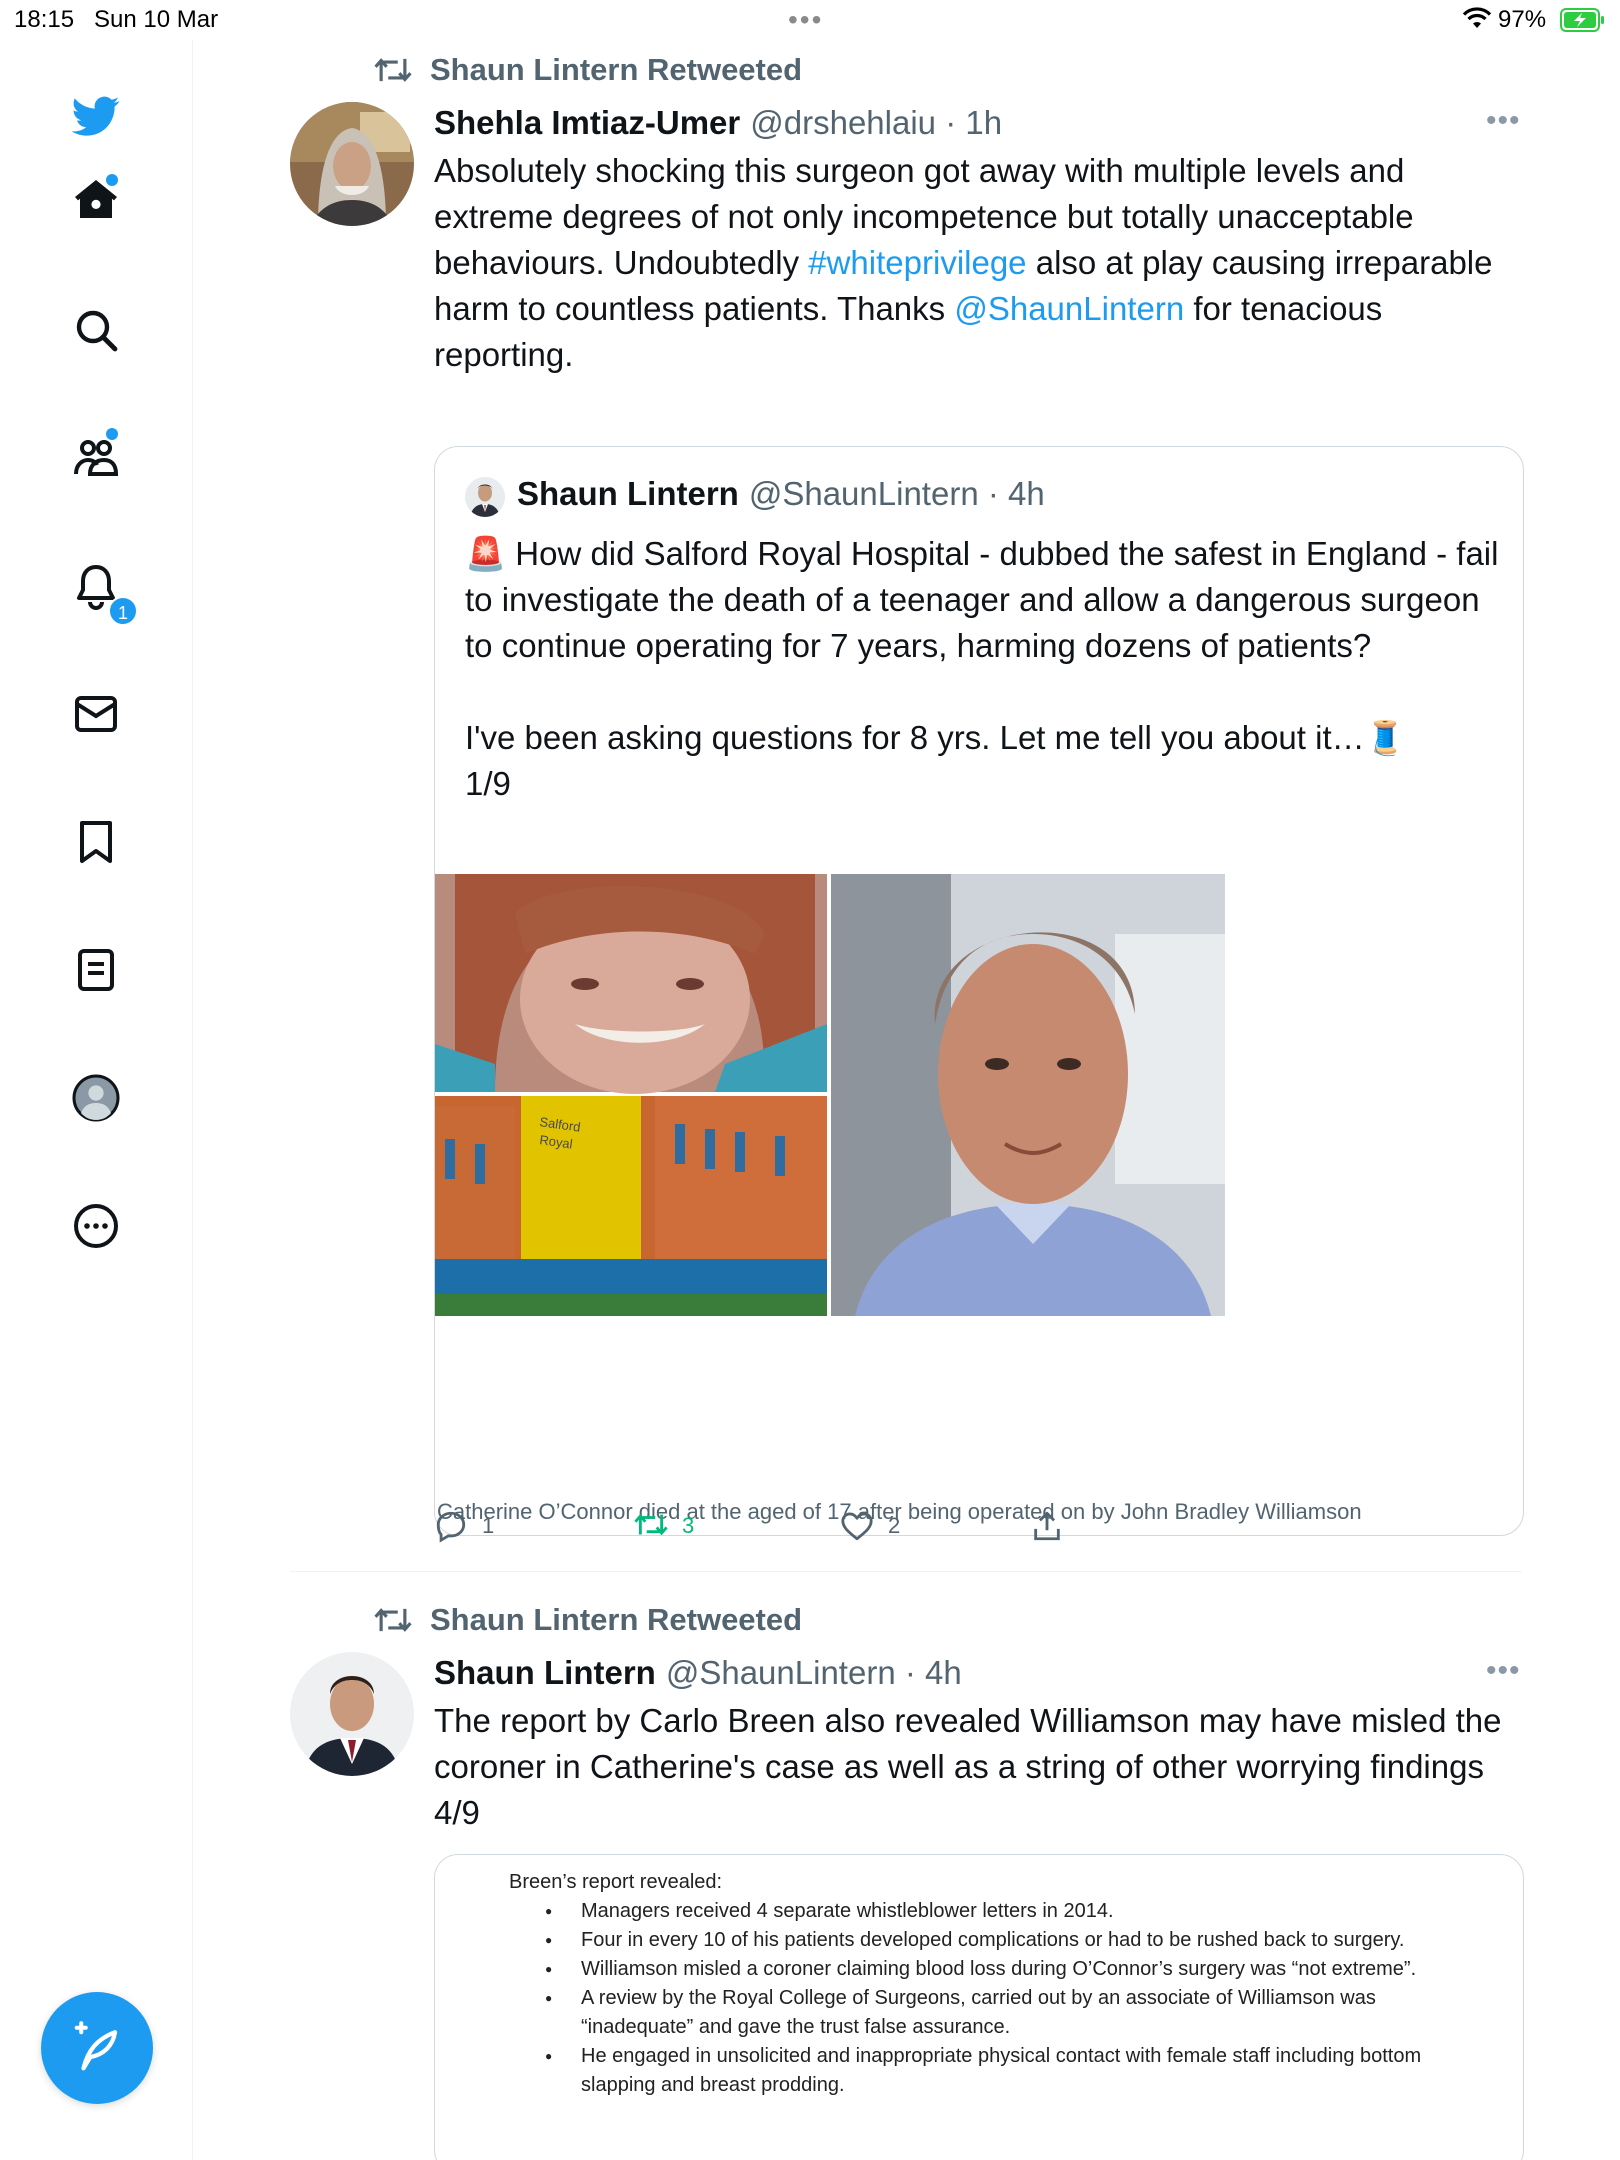 The width and height of the screenshot is (1620, 2160). I want to click on retweet-button: 3, so click(664, 1526).